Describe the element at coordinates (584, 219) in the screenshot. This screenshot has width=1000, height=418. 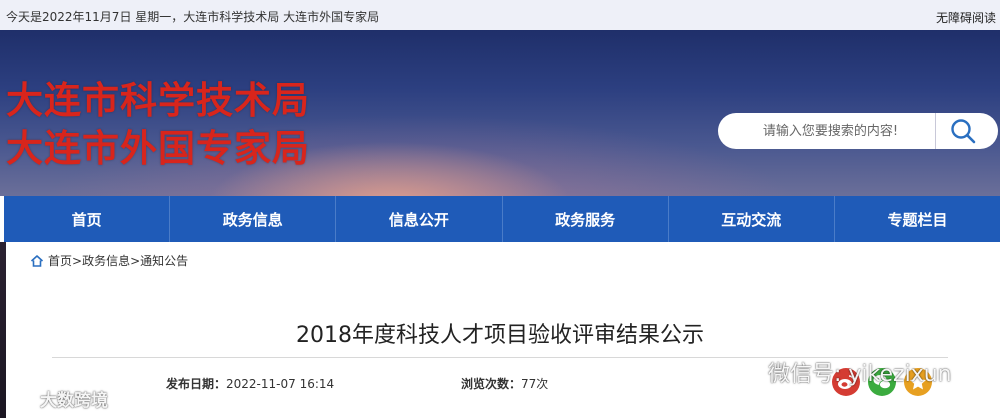
I see `nav-item-government-services: 政务服务` at that location.